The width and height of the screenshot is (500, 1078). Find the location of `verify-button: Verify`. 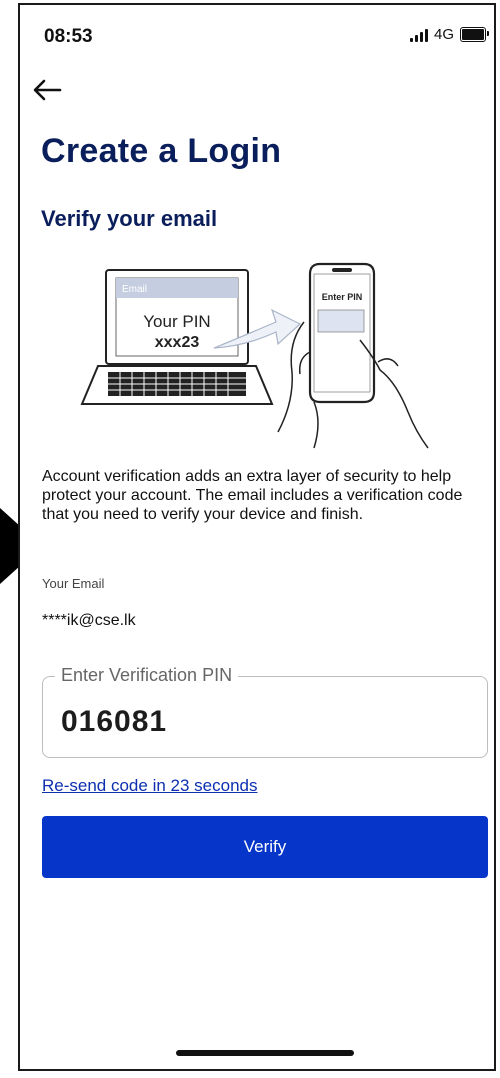

verify-button: Verify is located at coordinates (265, 847).